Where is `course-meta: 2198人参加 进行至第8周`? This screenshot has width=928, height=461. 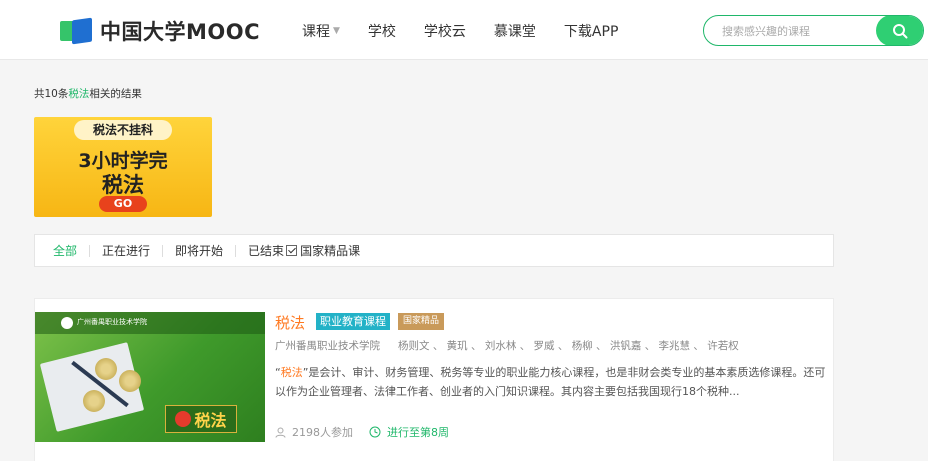 course-meta: 2198人参加 进行至第8周 is located at coordinates (362, 432).